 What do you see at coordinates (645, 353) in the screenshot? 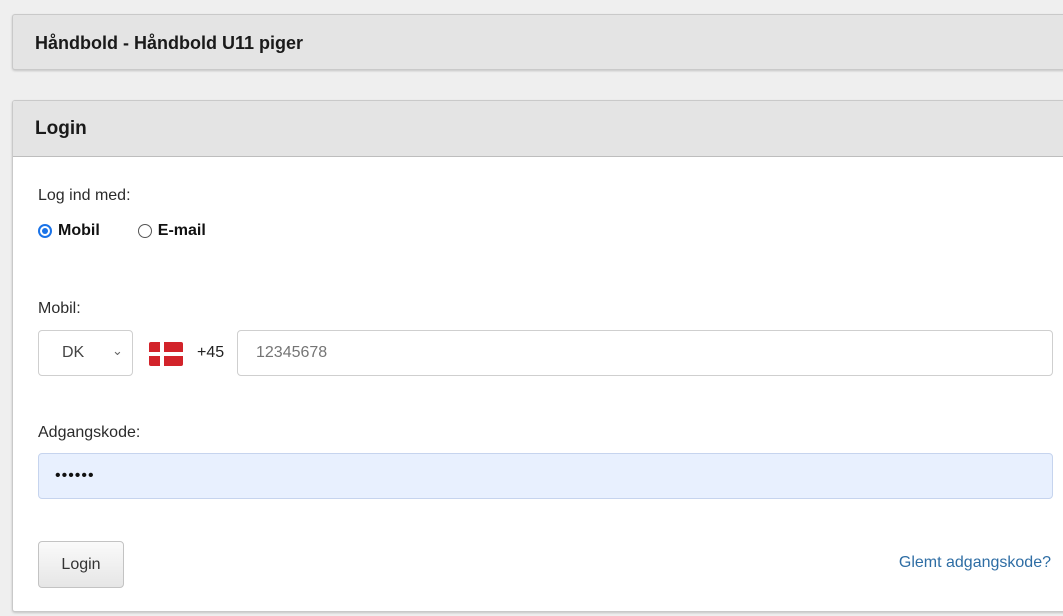
I see `phone-number-input` at bounding box center [645, 353].